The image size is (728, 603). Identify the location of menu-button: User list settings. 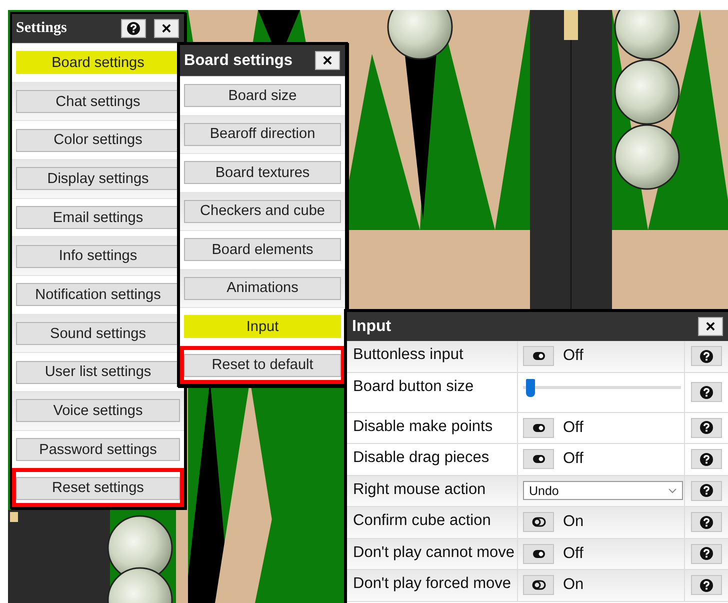
(98, 372).